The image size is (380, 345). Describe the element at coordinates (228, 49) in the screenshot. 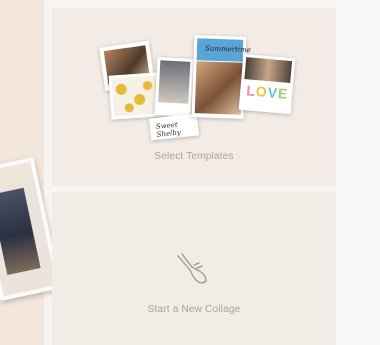

I see `template-banner-text: Summertime` at that location.